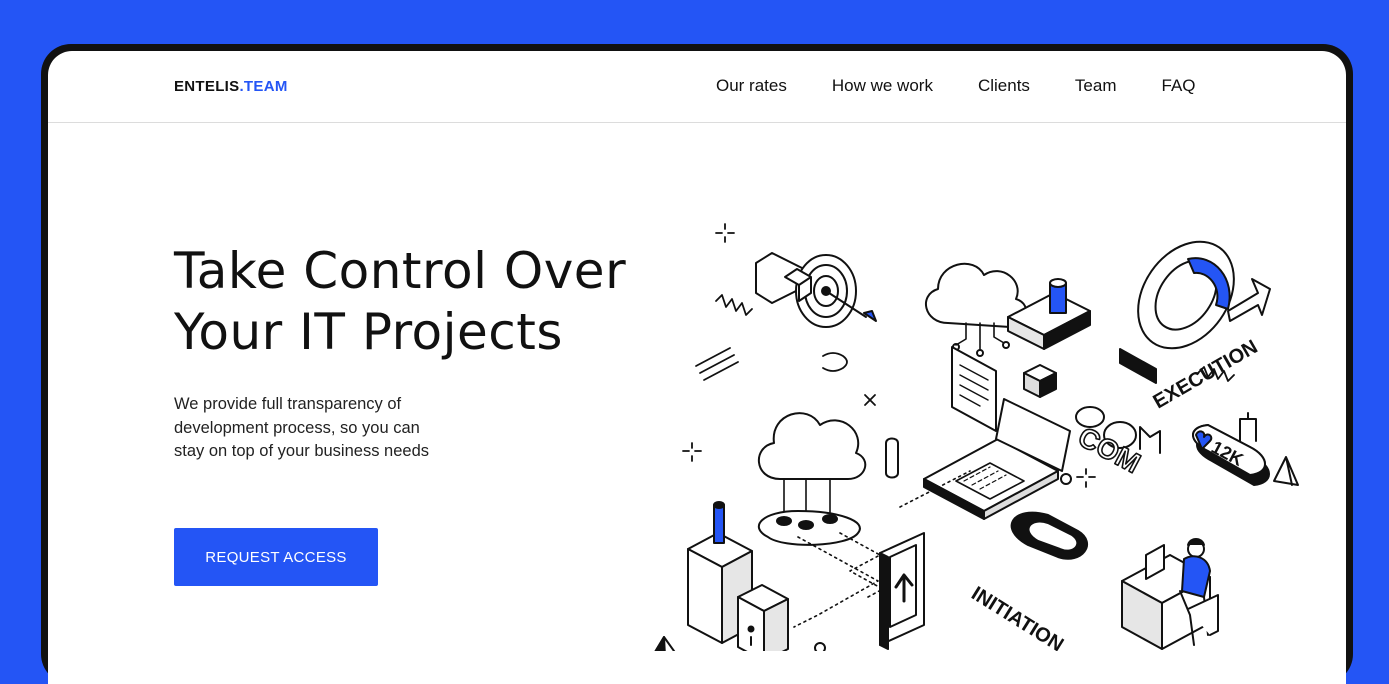 This screenshot has height=684, width=1389. Describe the element at coordinates (816, 290) in the screenshot. I see `target-icon` at that location.